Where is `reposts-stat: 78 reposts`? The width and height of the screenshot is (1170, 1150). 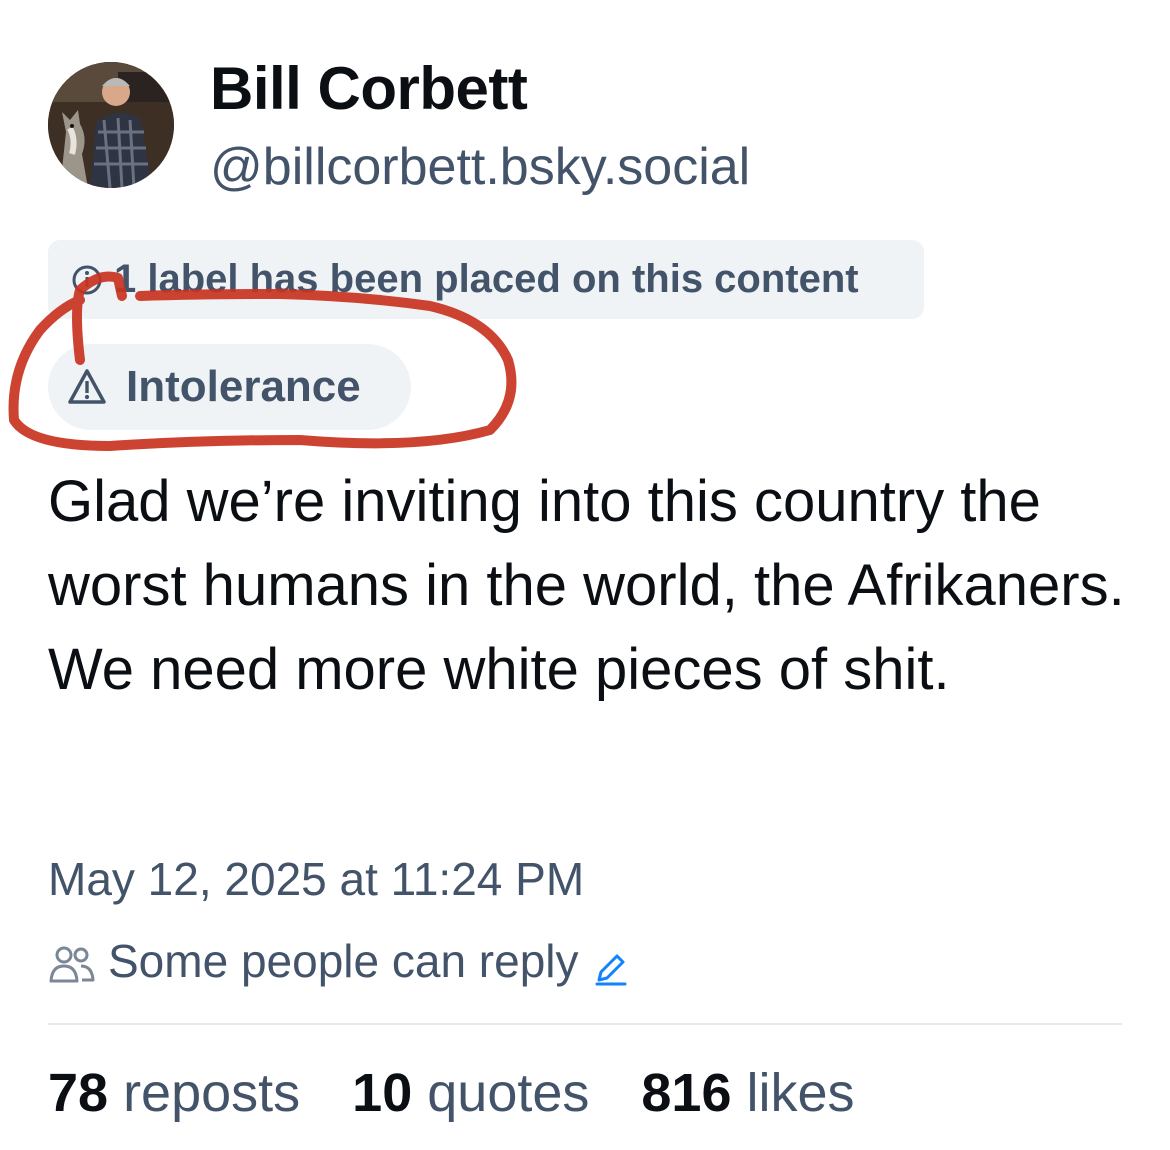 reposts-stat: 78 reposts is located at coordinates (174, 1093).